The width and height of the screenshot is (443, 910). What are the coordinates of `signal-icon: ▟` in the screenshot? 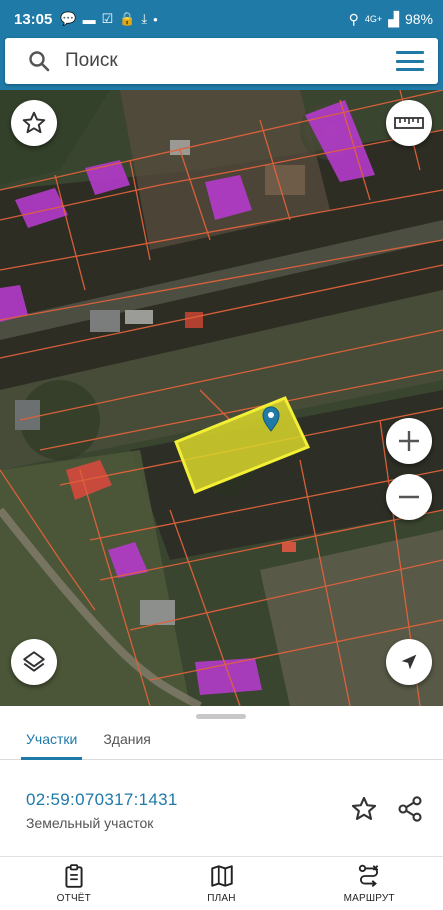 It's located at (393, 18).